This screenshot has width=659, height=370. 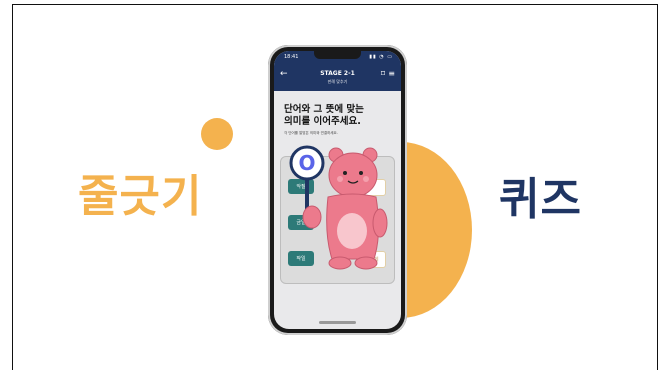 What do you see at coordinates (383, 73) in the screenshot?
I see `bookmark-icon: ⌑` at bounding box center [383, 73].